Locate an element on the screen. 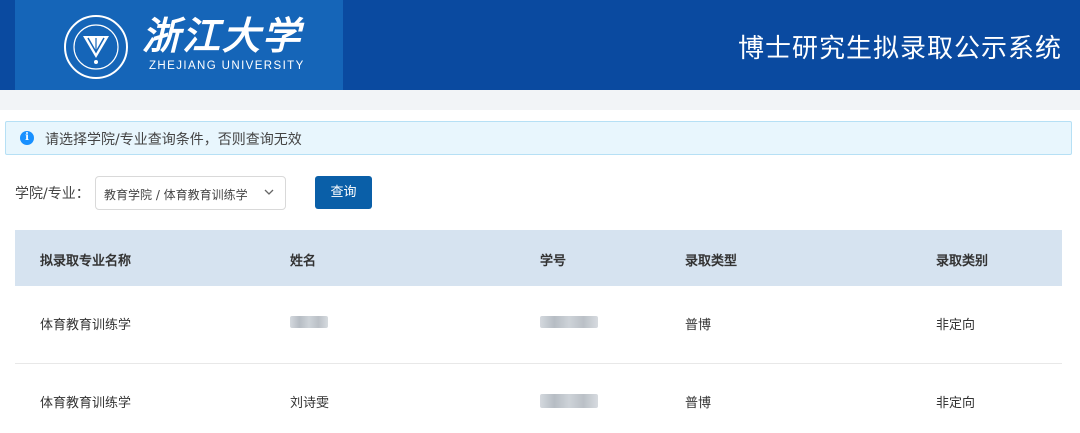 The width and height of the screenshot is (1080, 433). notice-text: 请选择学院/专业查询条件，否则查询无效 is located at coordinates (173, 140).